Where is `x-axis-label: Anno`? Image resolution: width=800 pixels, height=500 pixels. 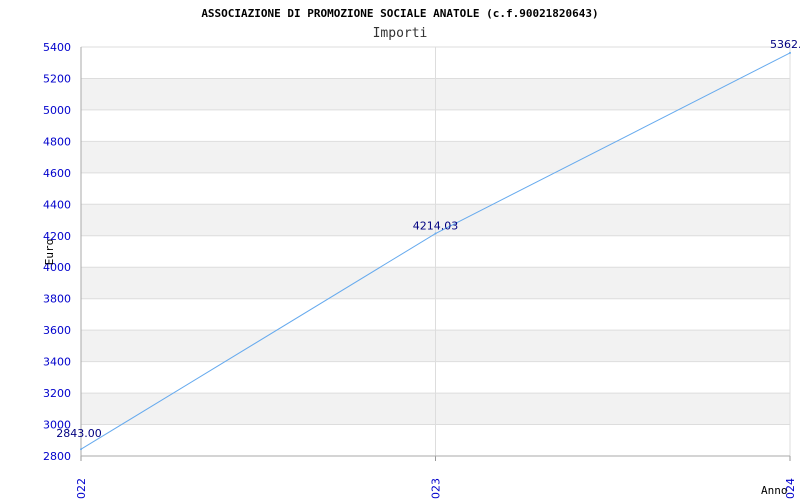 x-axis-label: Anno is located at coordinates (774, 490).